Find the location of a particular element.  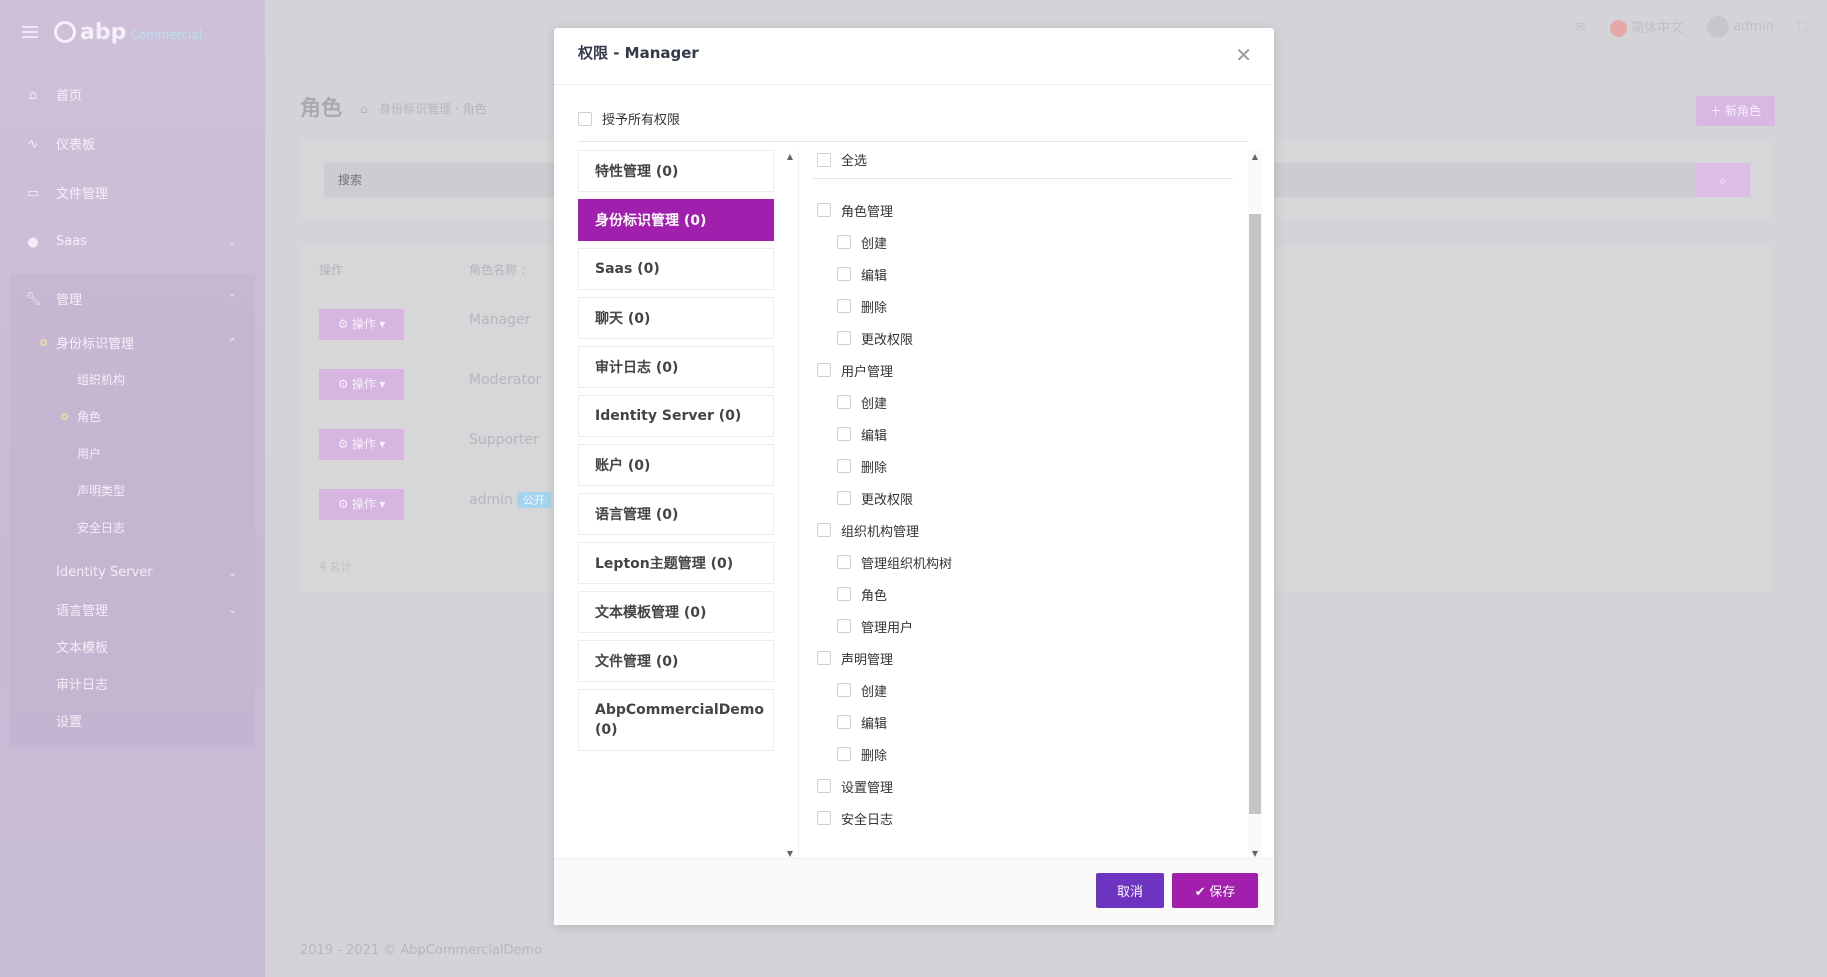

group-language-management: 语言管理 (0) is located at coordinates (676, 514).